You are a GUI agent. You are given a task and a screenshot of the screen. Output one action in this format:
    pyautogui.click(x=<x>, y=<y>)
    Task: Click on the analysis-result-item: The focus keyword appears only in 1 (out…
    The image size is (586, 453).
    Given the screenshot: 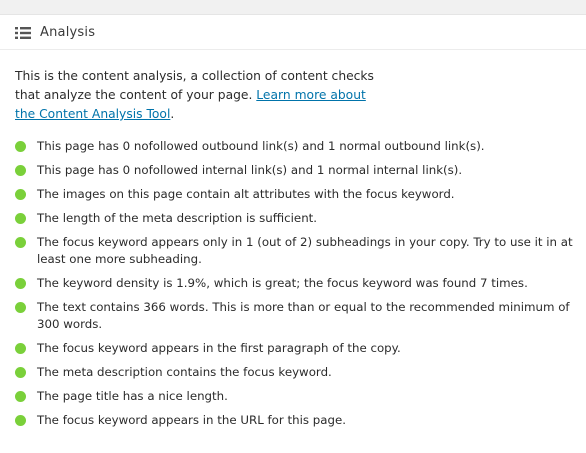 What is the action you would take?
    pyautogui.click(x=293, y=251)
    